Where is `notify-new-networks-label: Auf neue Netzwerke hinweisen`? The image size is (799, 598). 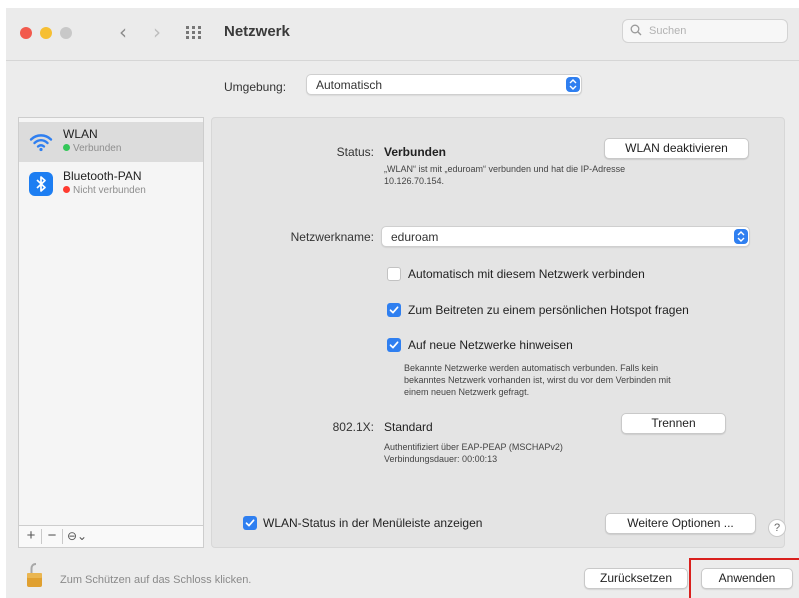 notify-new-networks-label: Auf neue Netzwerke hinweisen is located at coordinates (490, 345).